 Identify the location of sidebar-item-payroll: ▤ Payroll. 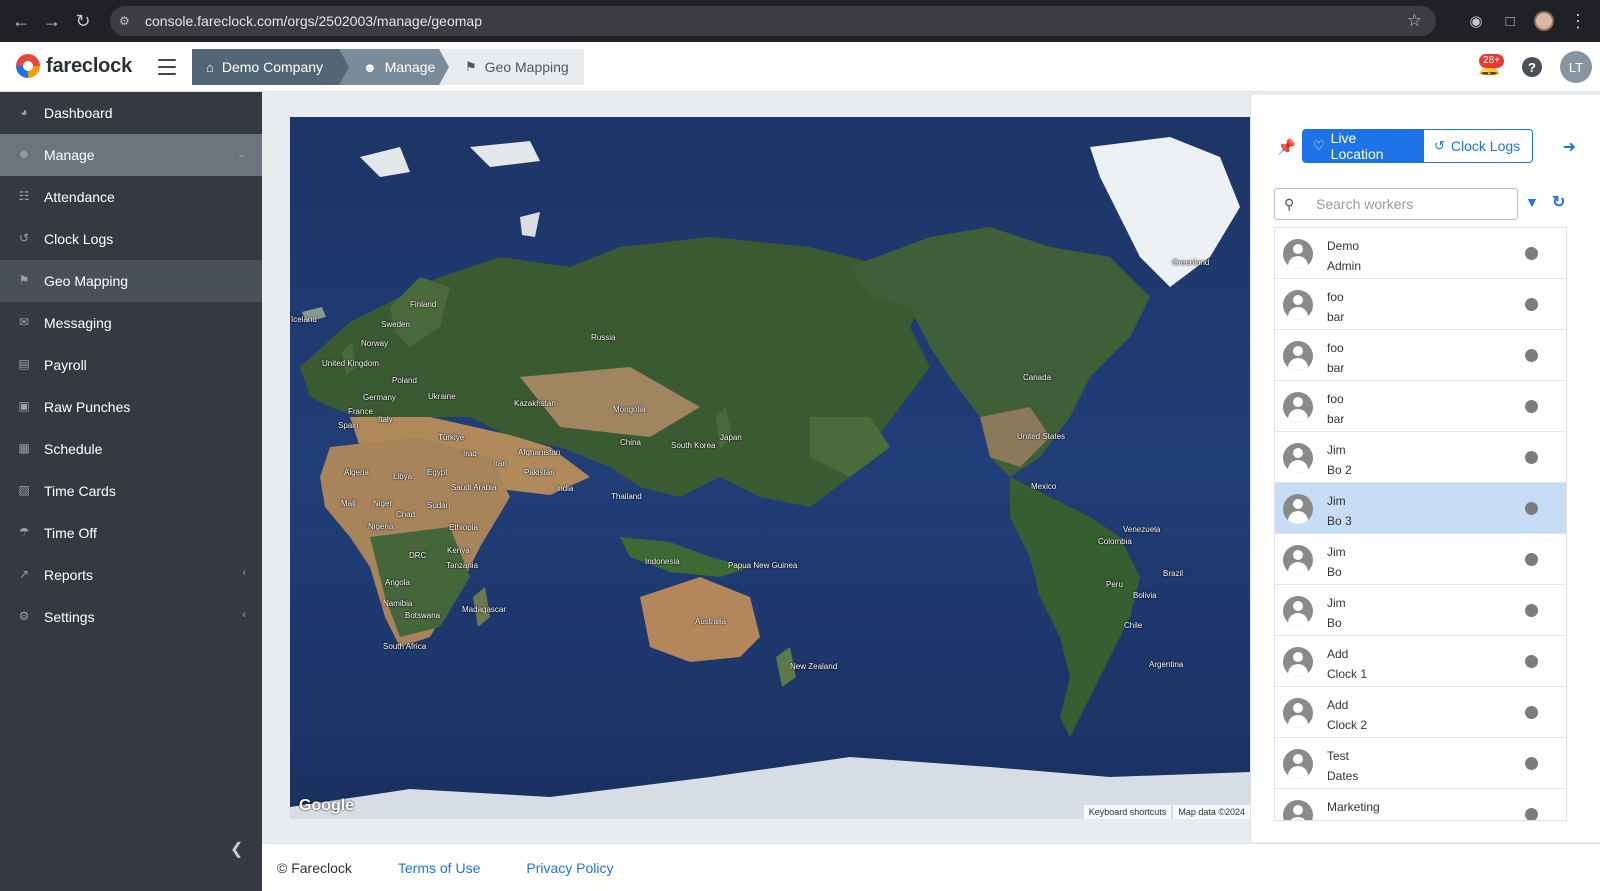
(131, 365).